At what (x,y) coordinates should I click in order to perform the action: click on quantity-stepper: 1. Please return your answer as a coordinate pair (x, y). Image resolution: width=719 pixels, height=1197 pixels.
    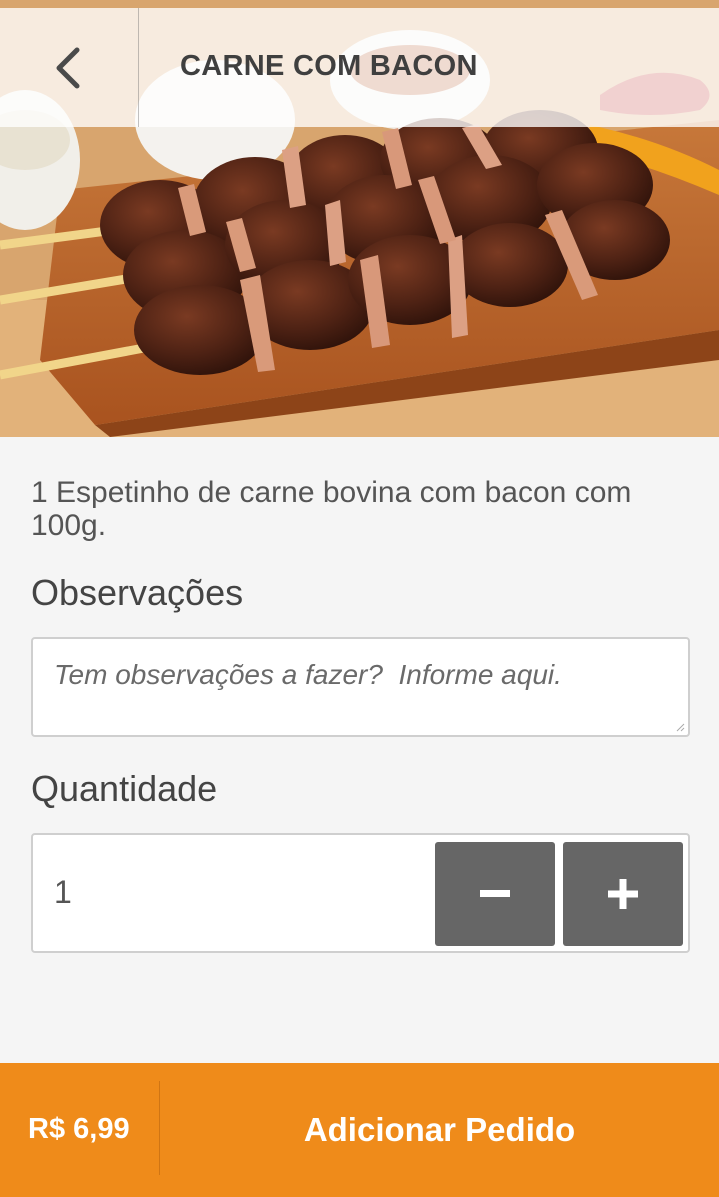
    Looking at the image, I should click on (360, 893).